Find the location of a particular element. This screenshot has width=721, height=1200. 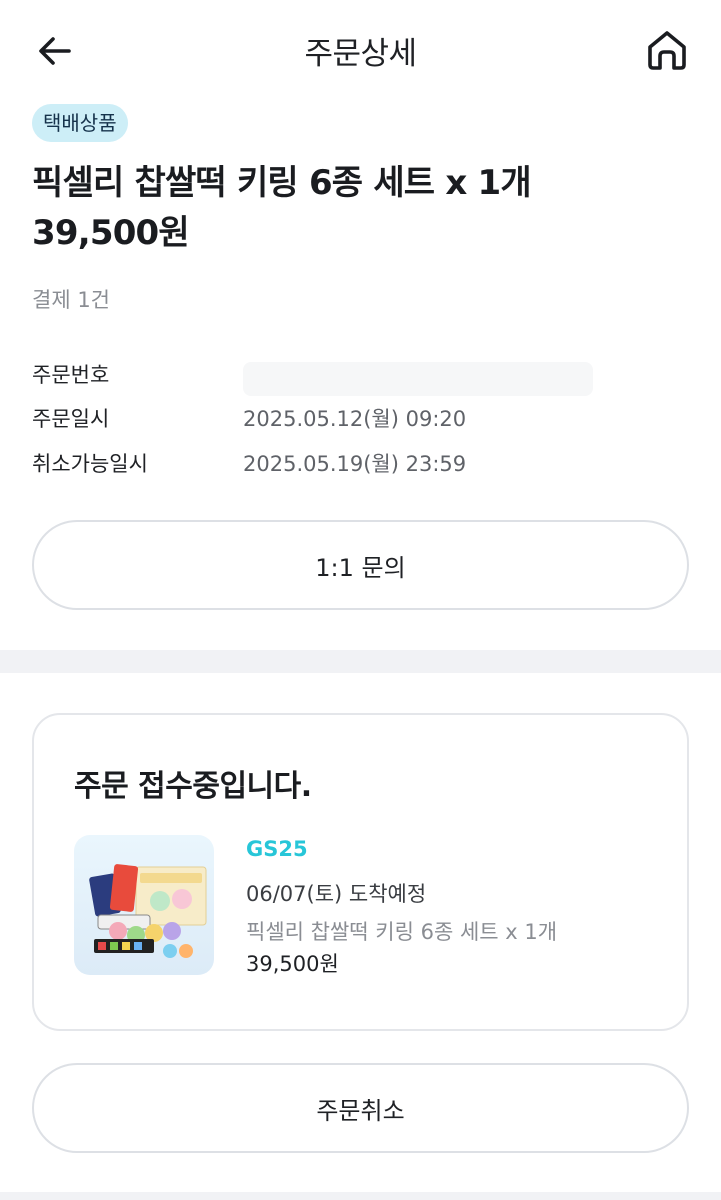

home-icon is located at coordinates (667, 50).